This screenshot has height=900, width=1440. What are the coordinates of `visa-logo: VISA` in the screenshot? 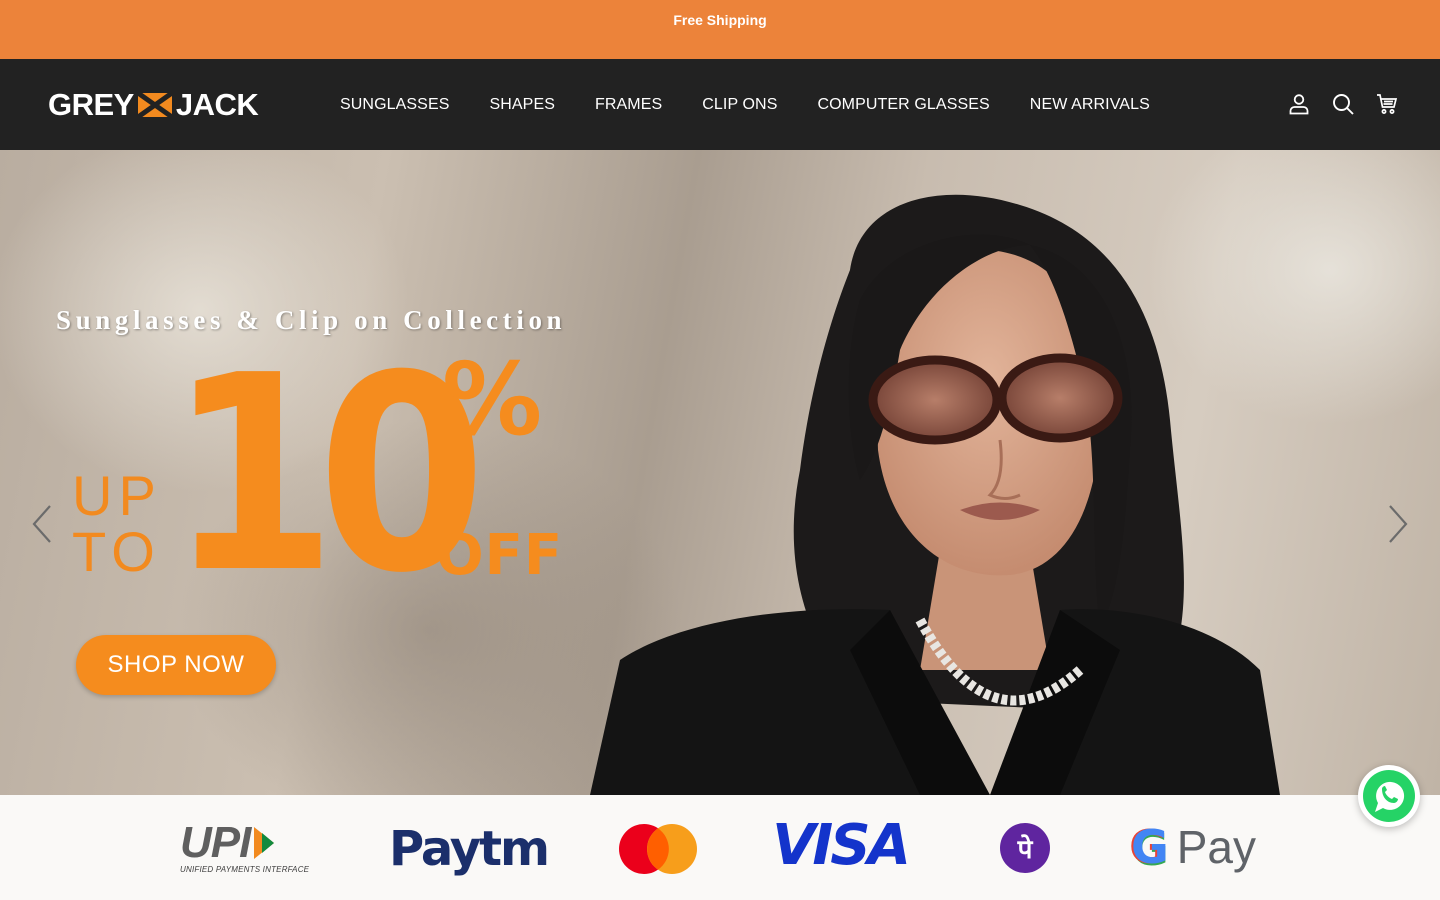 It's located at (840, 845).